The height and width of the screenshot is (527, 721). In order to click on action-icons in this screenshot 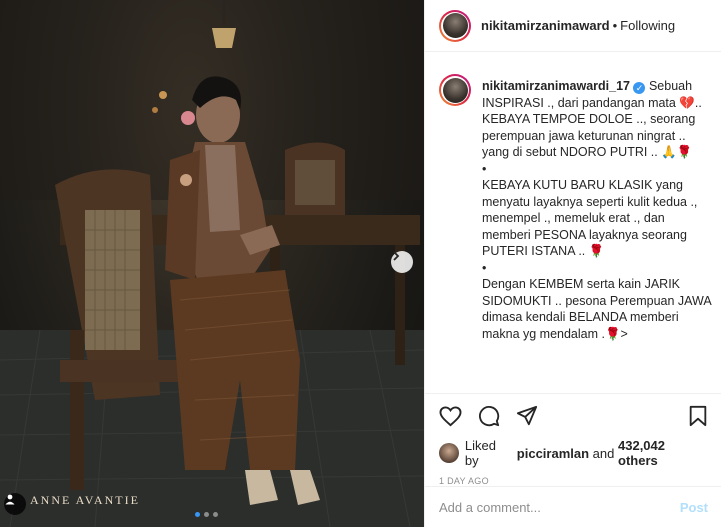, I will do `click(573, 416)`.